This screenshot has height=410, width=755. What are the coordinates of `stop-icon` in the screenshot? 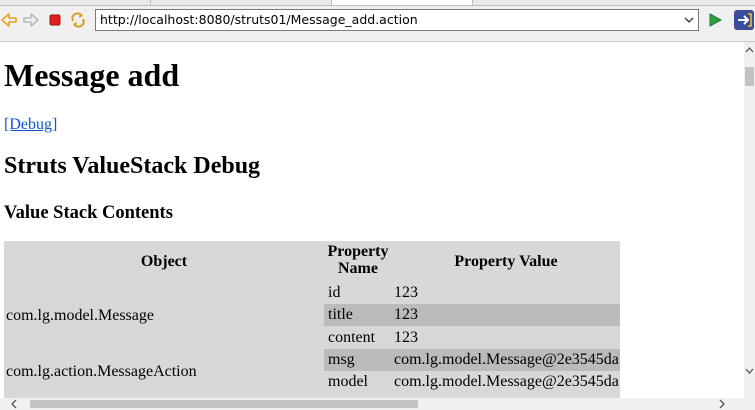 It's located at (55, 20).